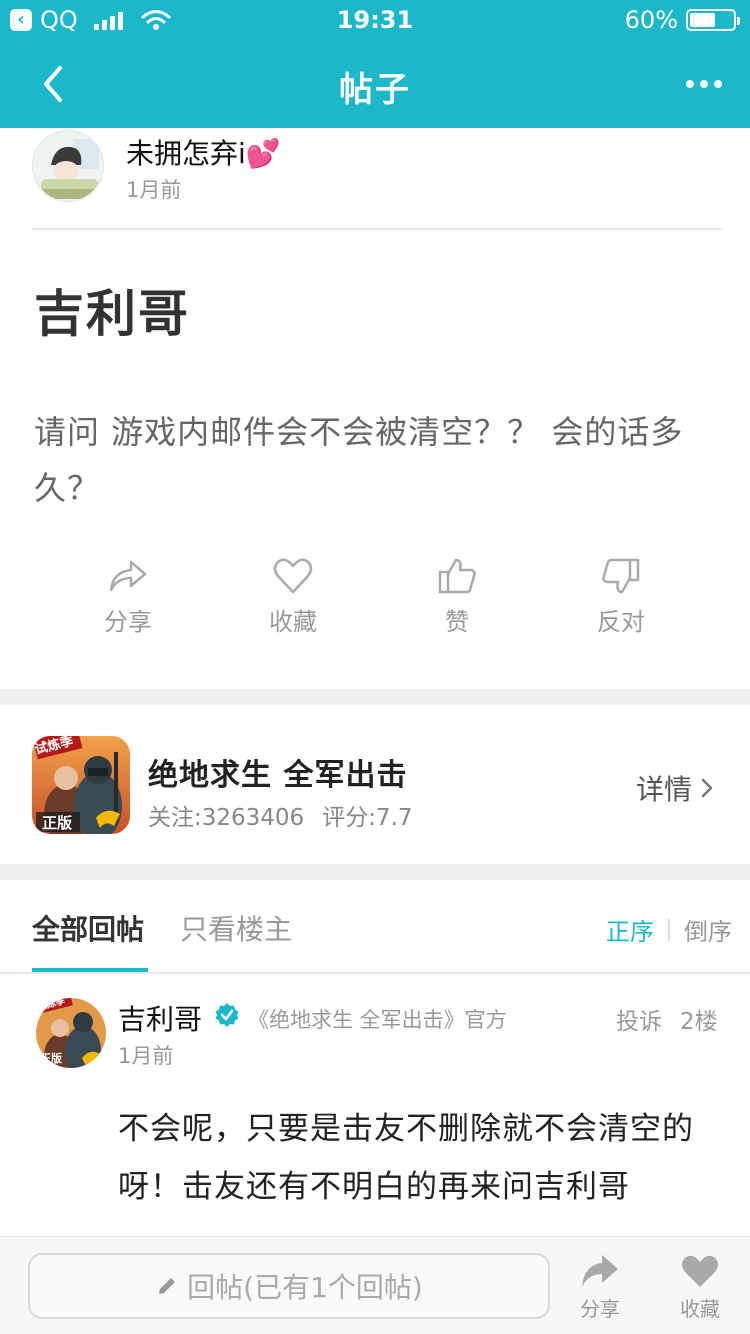 The image size is (750, 1334). I want to click on report-button: 投诉, so click(639, 1019).